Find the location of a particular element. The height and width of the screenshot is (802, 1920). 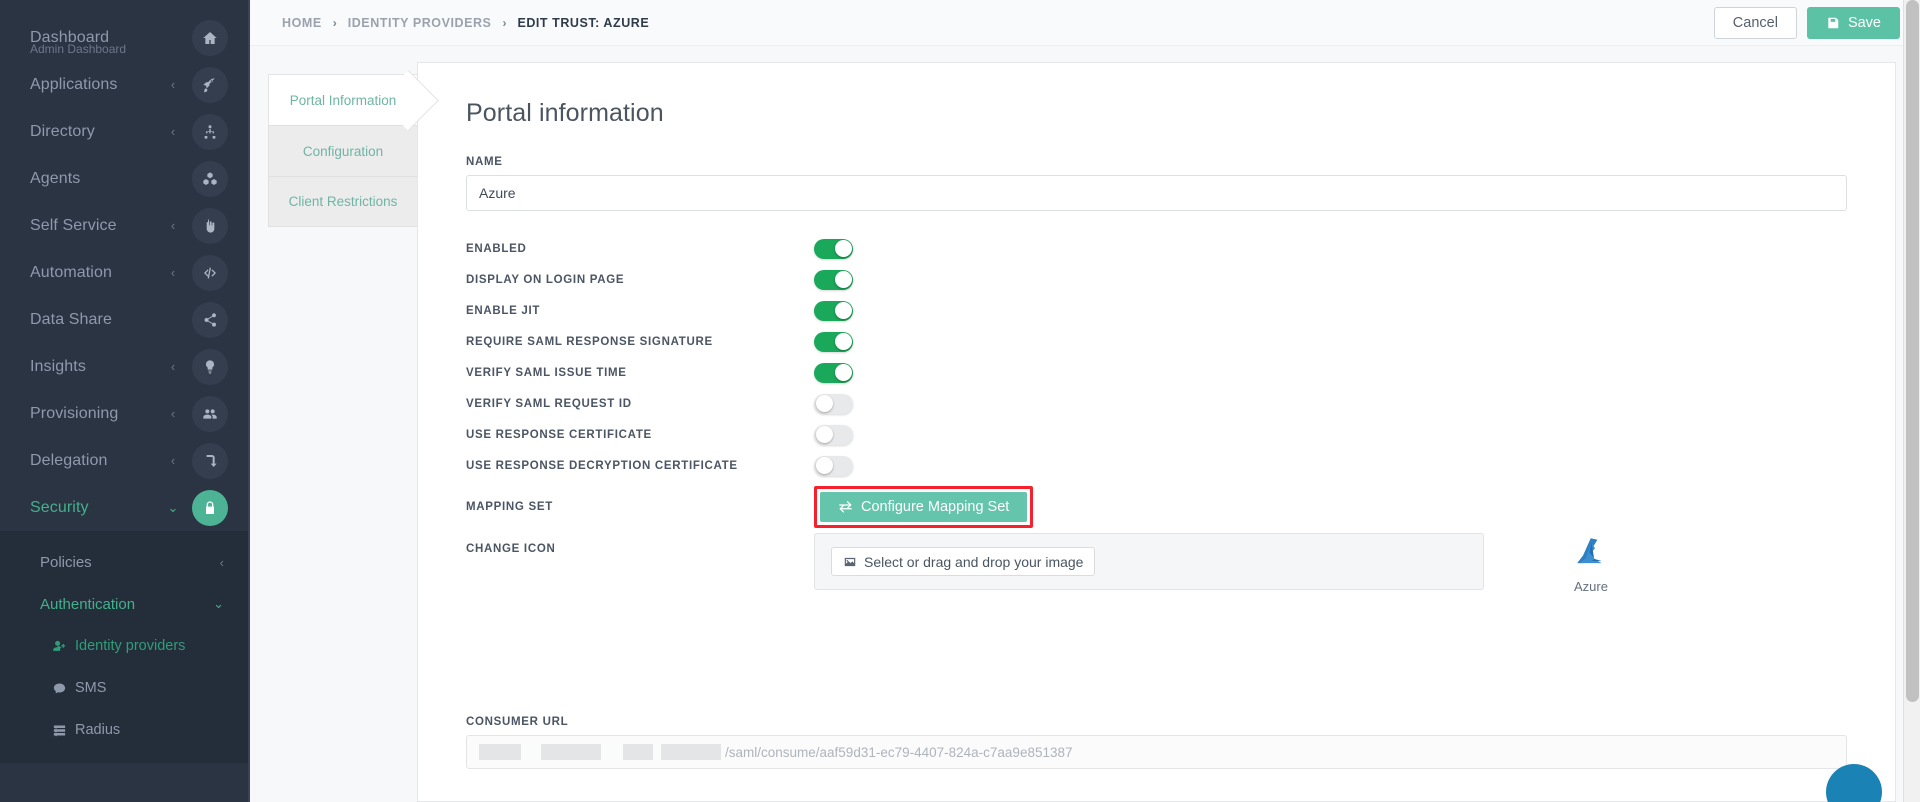

sidebar-item-label: Data Share is located at coordinates (71, 319).